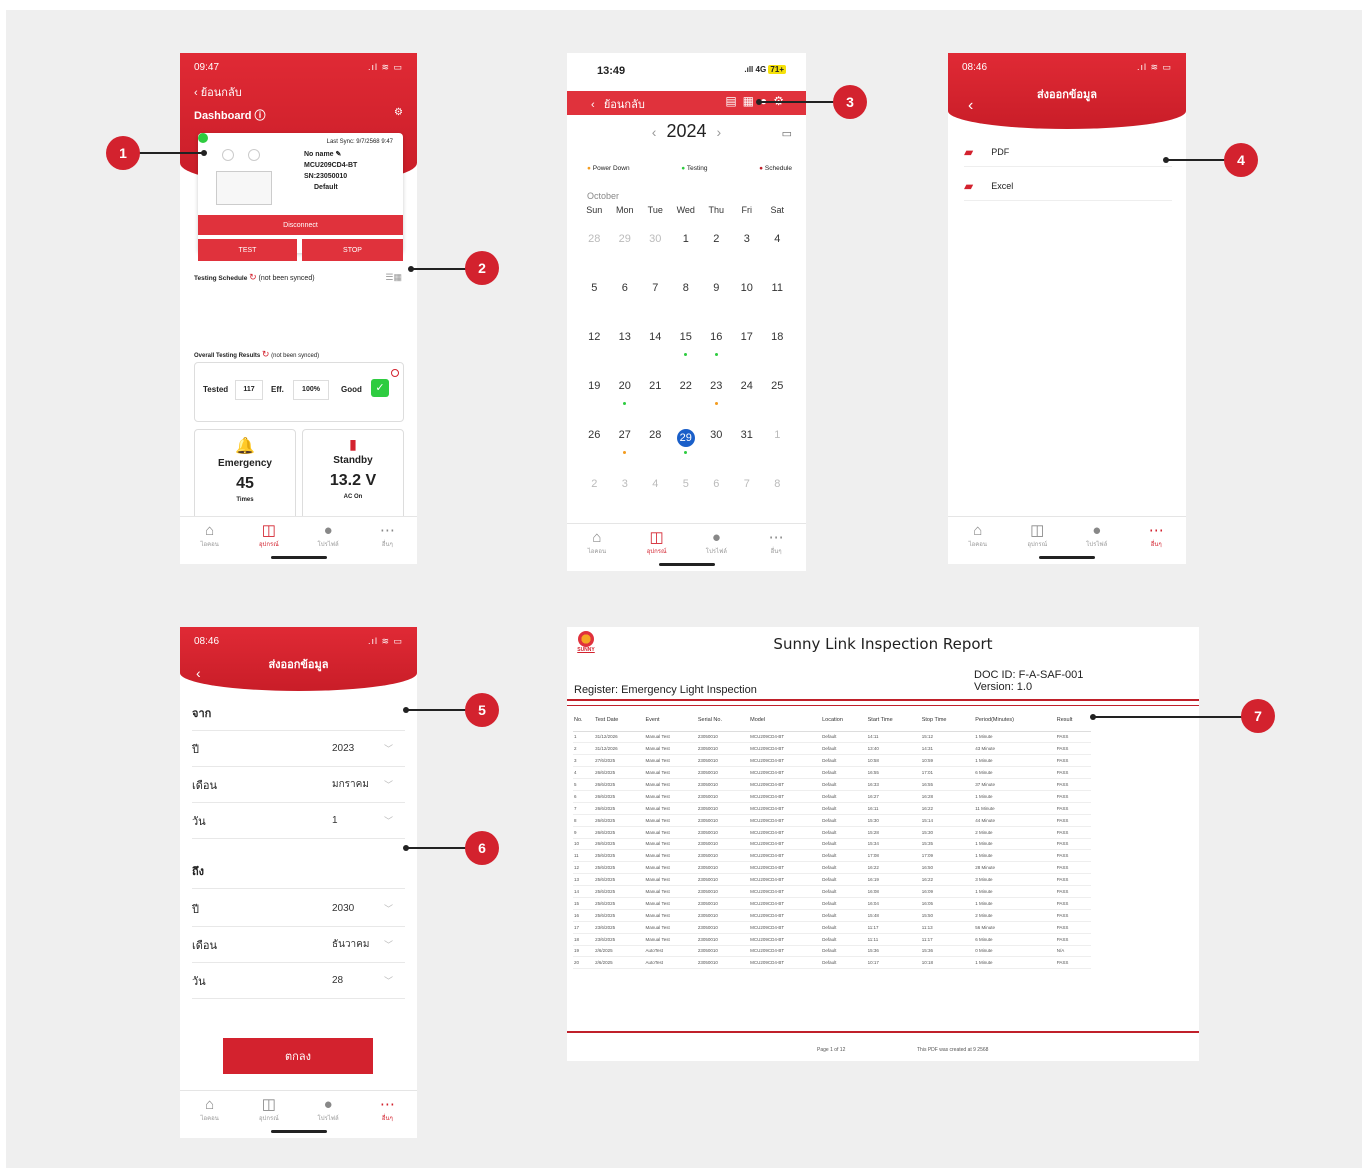  Describe the element at coordinates (608, 168) in the screenshot. I see `legend-item: ● Power Down` at that location.